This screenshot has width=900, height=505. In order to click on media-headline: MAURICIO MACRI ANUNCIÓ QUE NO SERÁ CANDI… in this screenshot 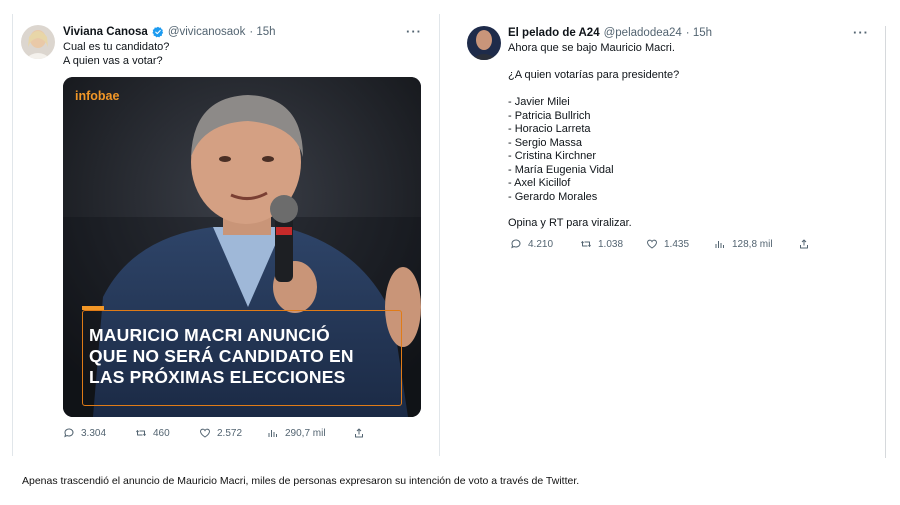, I will do `click(221, 356)`.